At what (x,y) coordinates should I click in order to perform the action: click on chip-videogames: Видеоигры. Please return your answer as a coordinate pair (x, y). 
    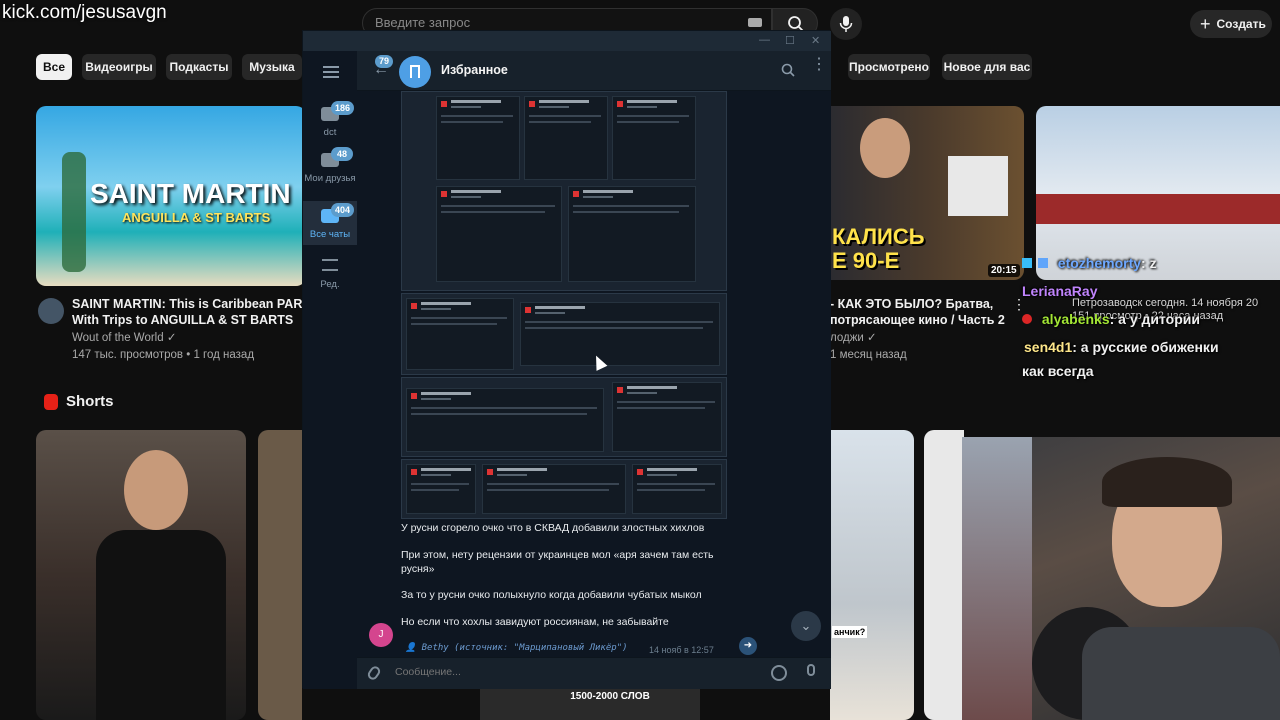
    Looking at the image, I should click on (119, 67).